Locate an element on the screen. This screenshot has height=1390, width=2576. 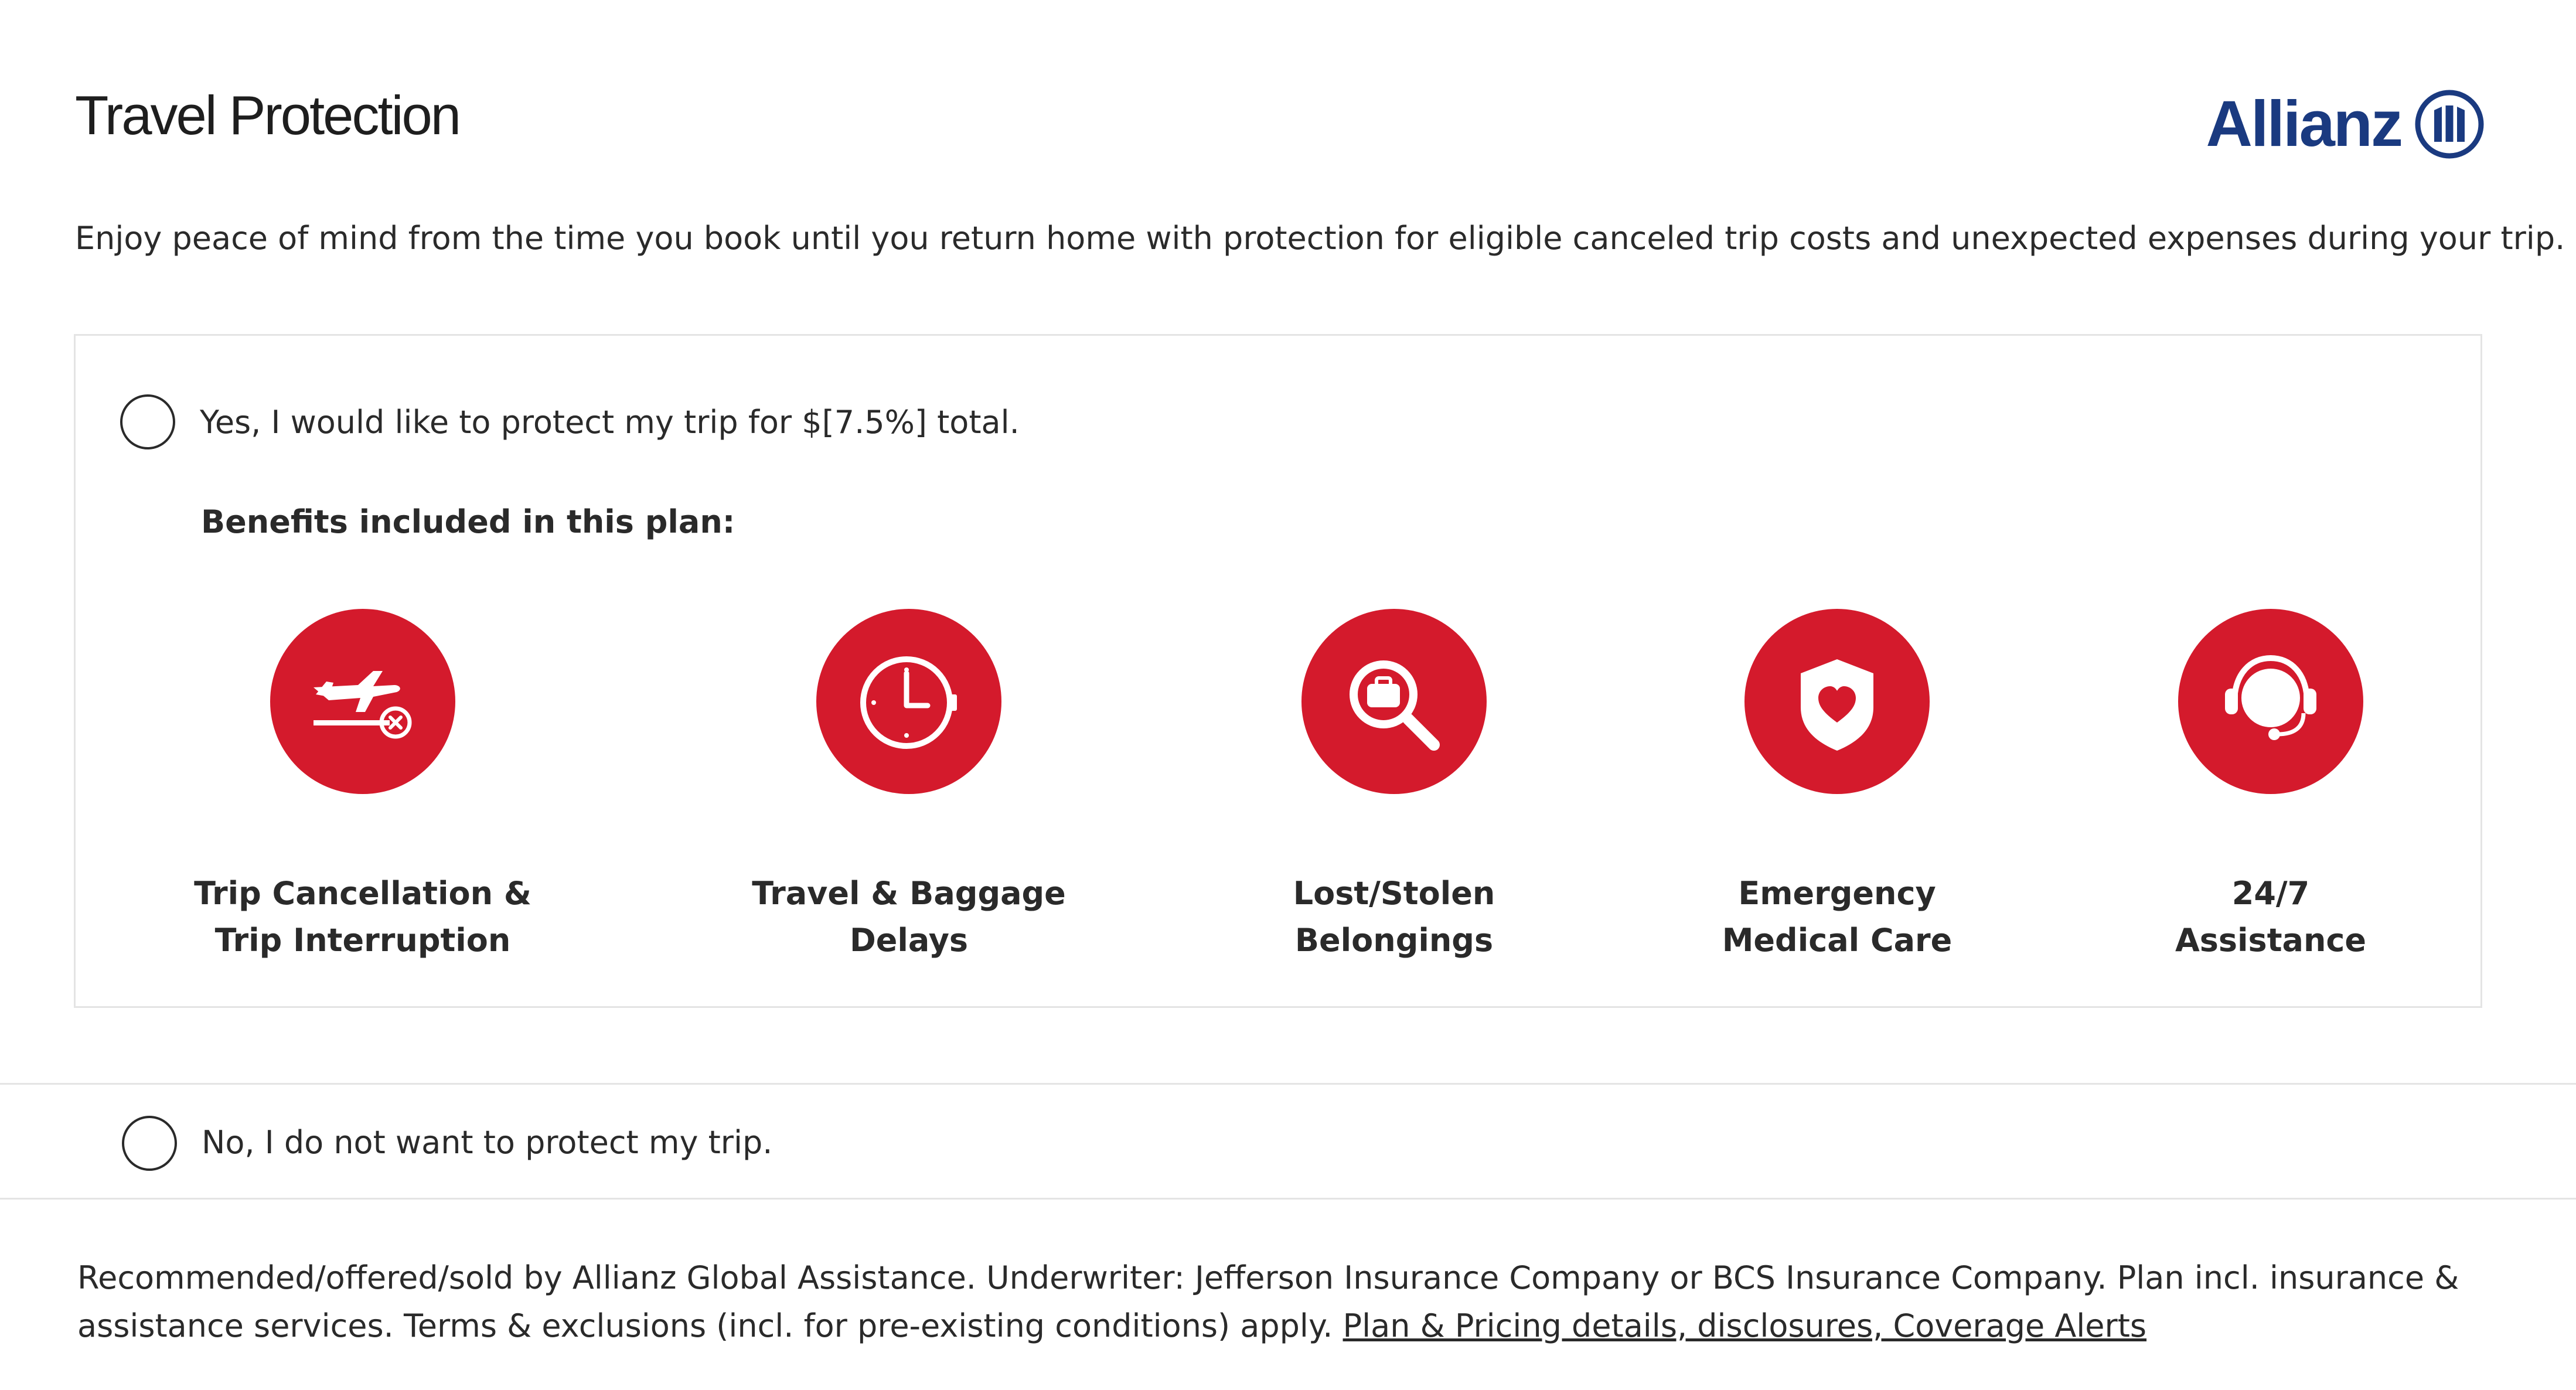
benefit-label: 24/7 Assistance is located at coordinates (2271, 917).